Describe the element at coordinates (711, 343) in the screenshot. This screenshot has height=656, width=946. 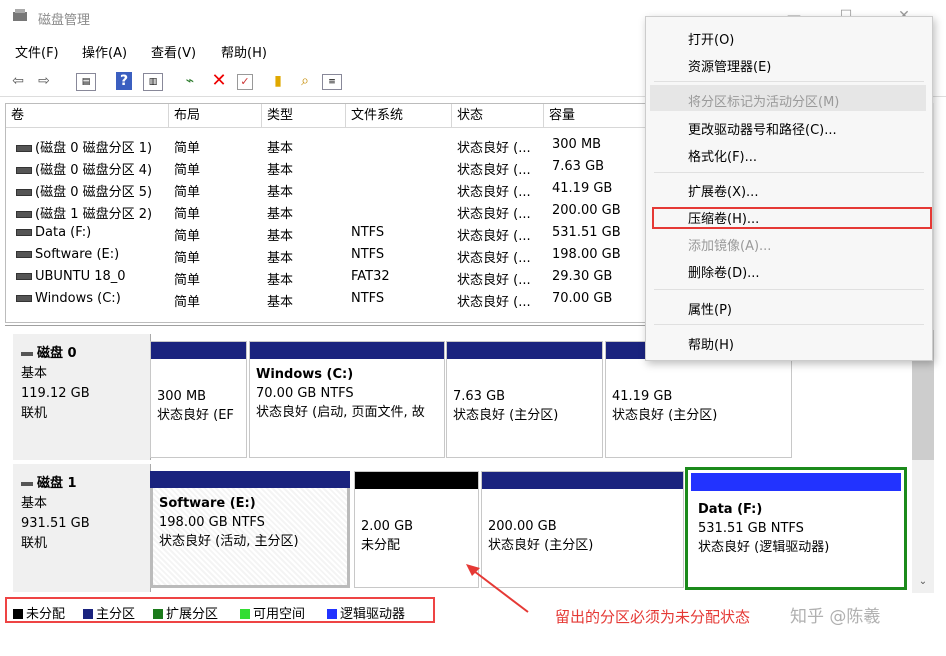
I see `menu-item-help: 帮助(H)` at that location.